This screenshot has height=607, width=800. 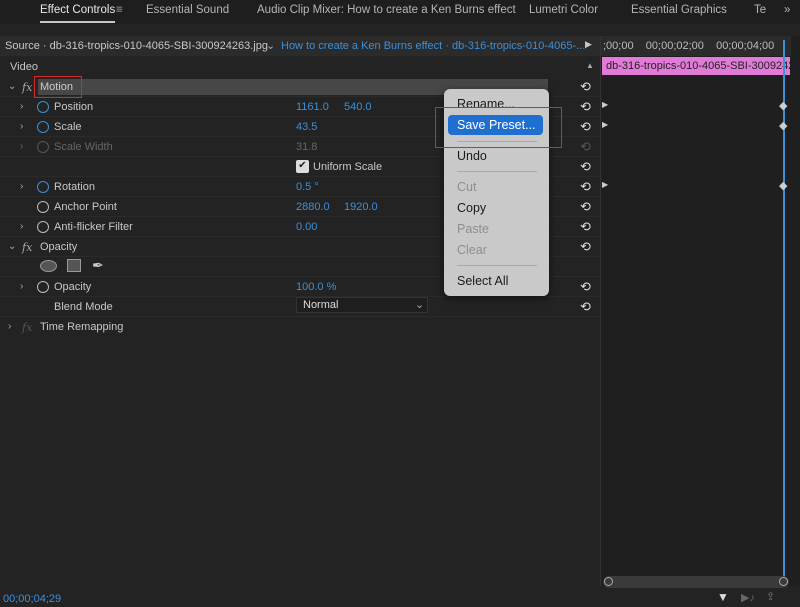 I want to click on tab-lumetri-color: Lumetri Color, so click(x=563, y=10).